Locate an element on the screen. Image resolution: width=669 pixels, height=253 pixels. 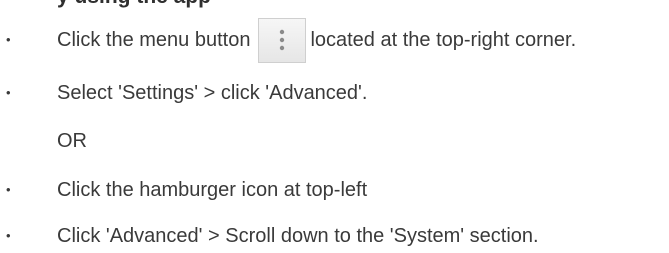
step-2-text: Select 'Settings' > click 'Advanced'. is located at coordinates (212, 93).